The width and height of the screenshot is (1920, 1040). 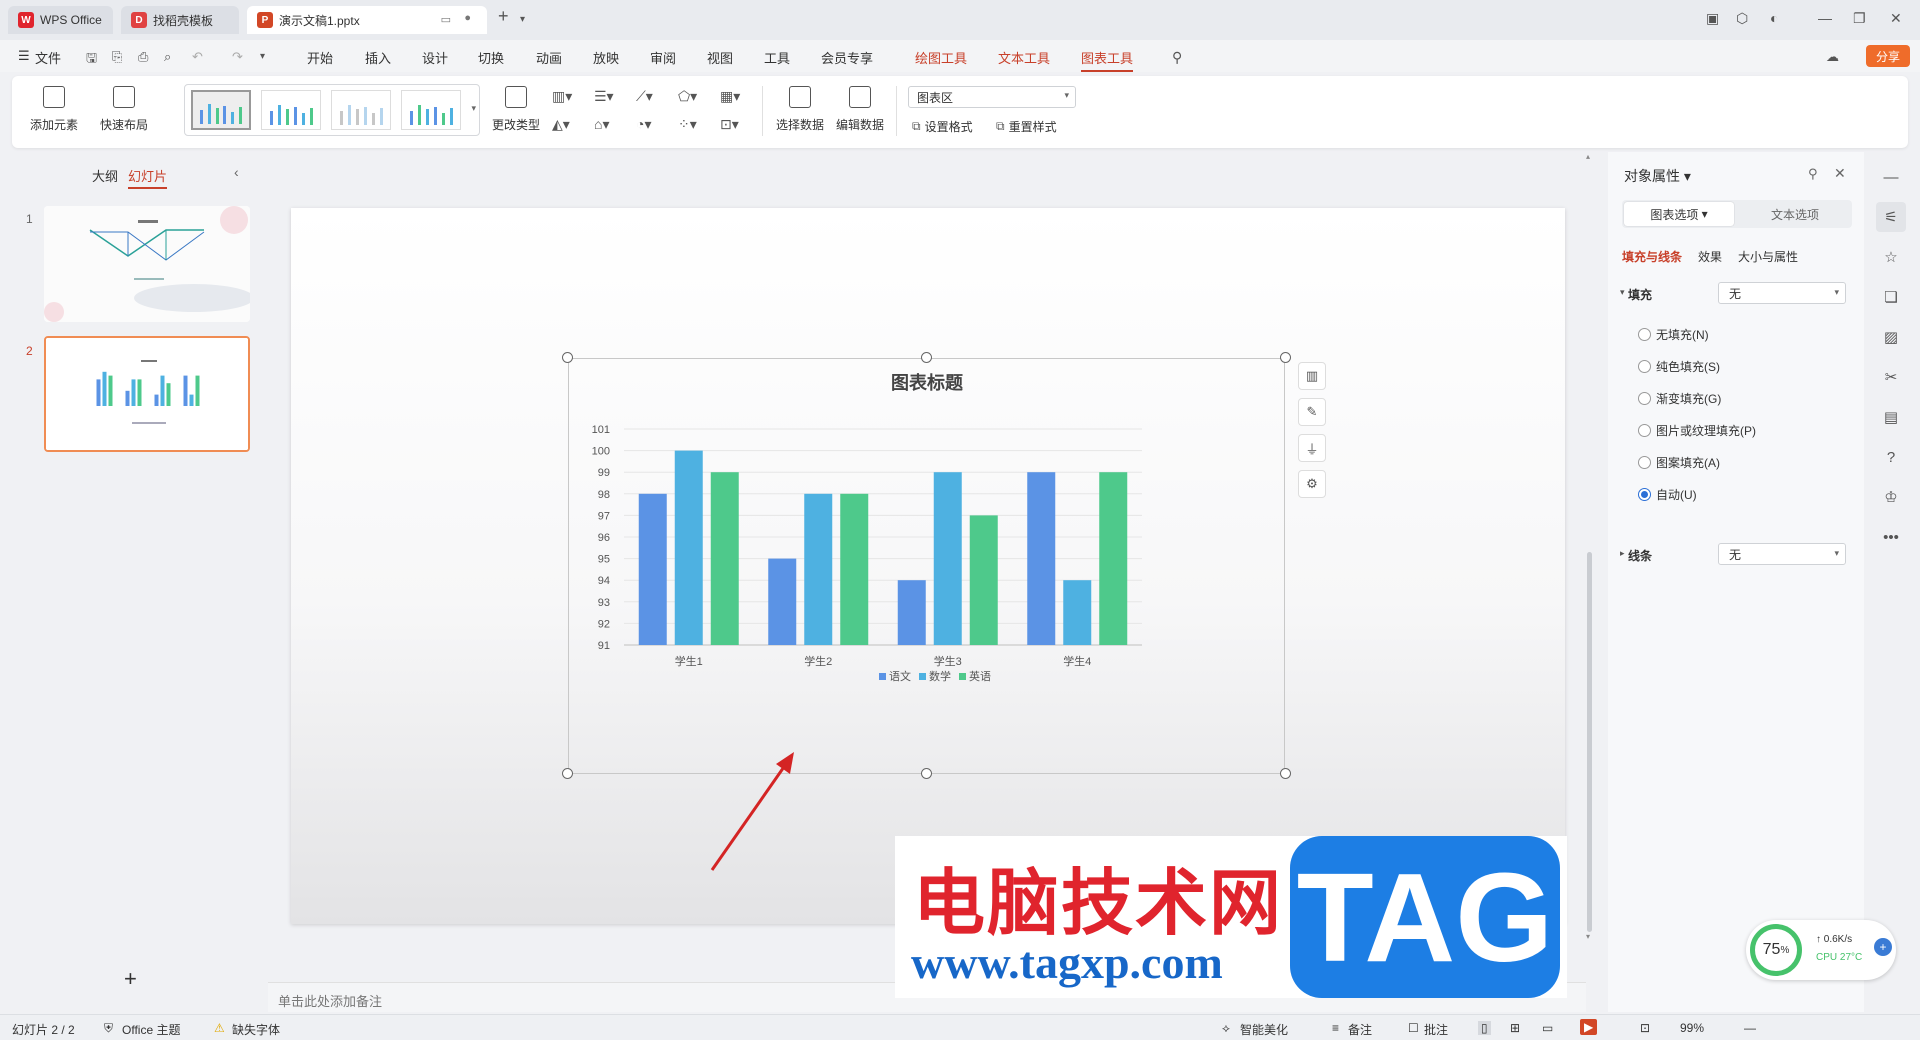 What do you see at coordinates (1891, 377) in the screenshot?
I see `tools-icon: ✂` at bounding box center [1891, 377].